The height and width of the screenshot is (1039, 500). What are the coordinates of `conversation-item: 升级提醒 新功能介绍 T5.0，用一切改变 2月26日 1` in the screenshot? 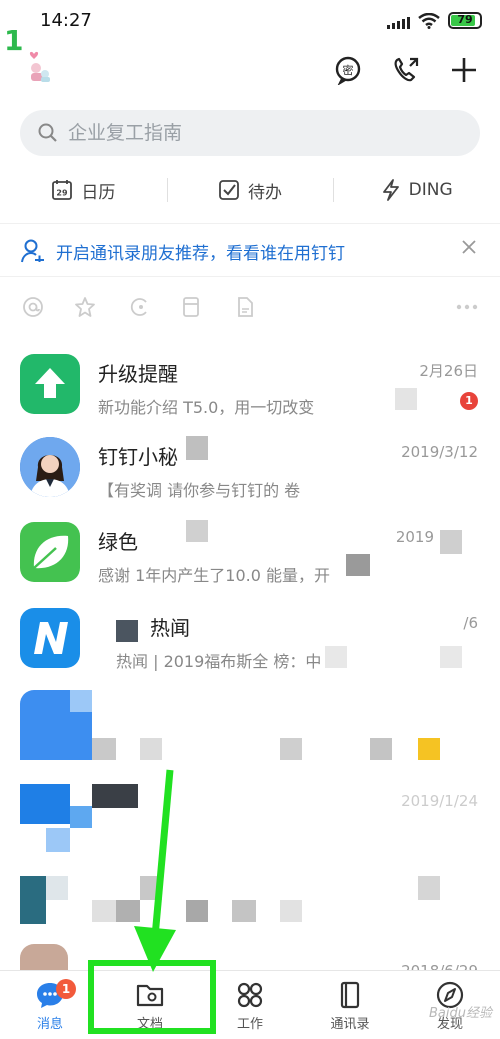 It's located at (250, 385).